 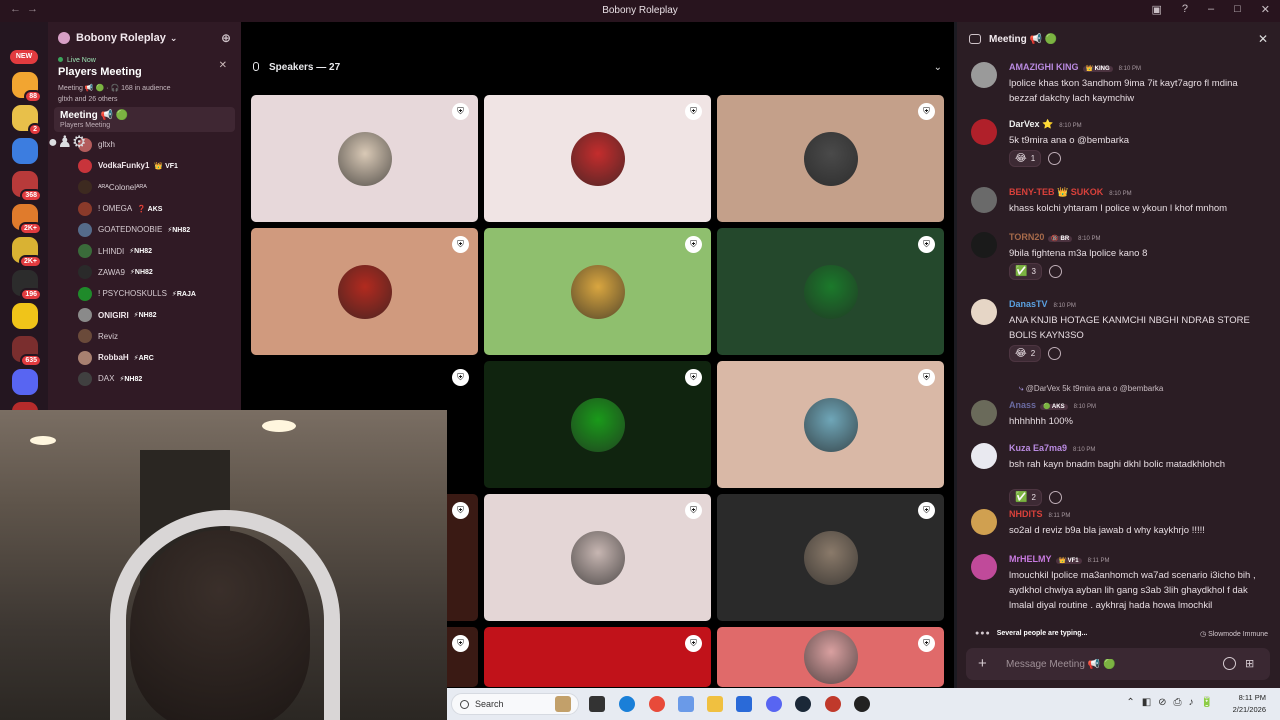 I want to click on live-now-label: Live Now, so click(x=144, y=59).